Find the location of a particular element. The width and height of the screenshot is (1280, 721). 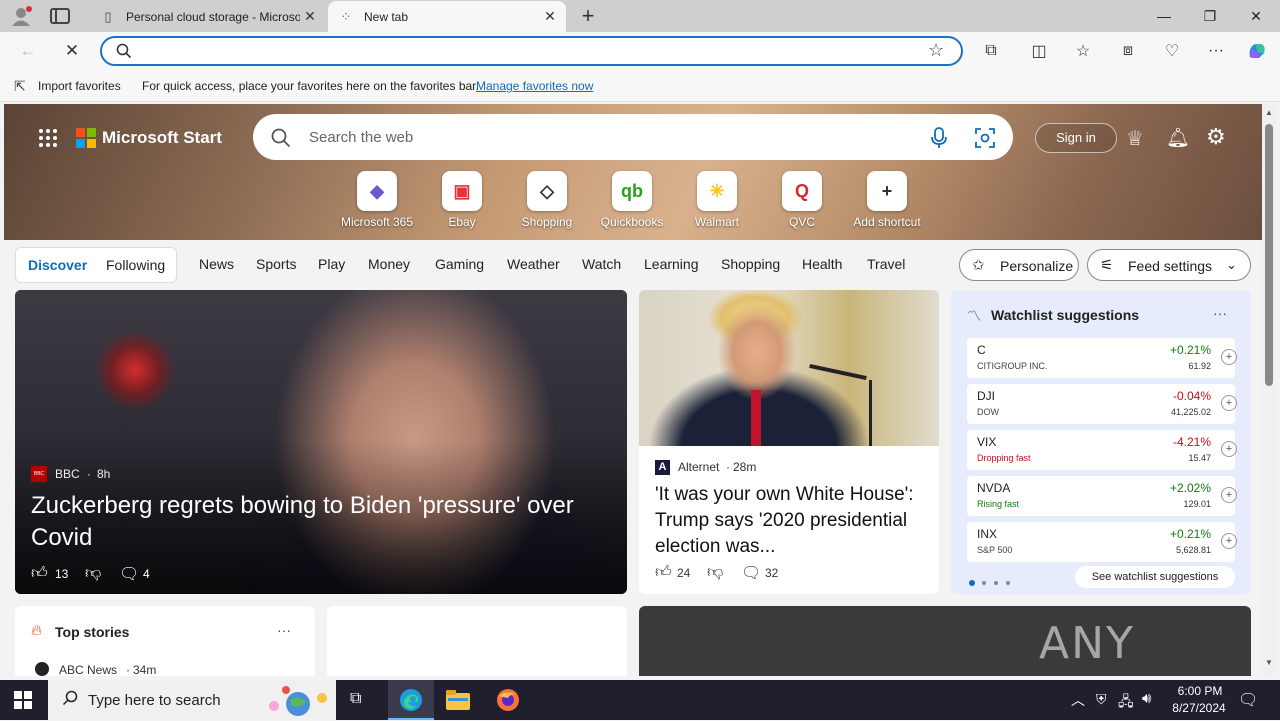

top-stories-title: Top stories is located at coordinates (92, 632).